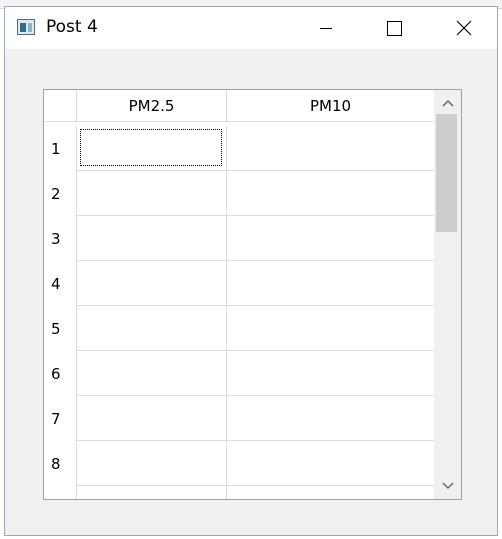  What do you see at coordinates (152, 106) in the screenshot?
I see `column-header-pm25: PM2.5` at bounding box center [152, 106].